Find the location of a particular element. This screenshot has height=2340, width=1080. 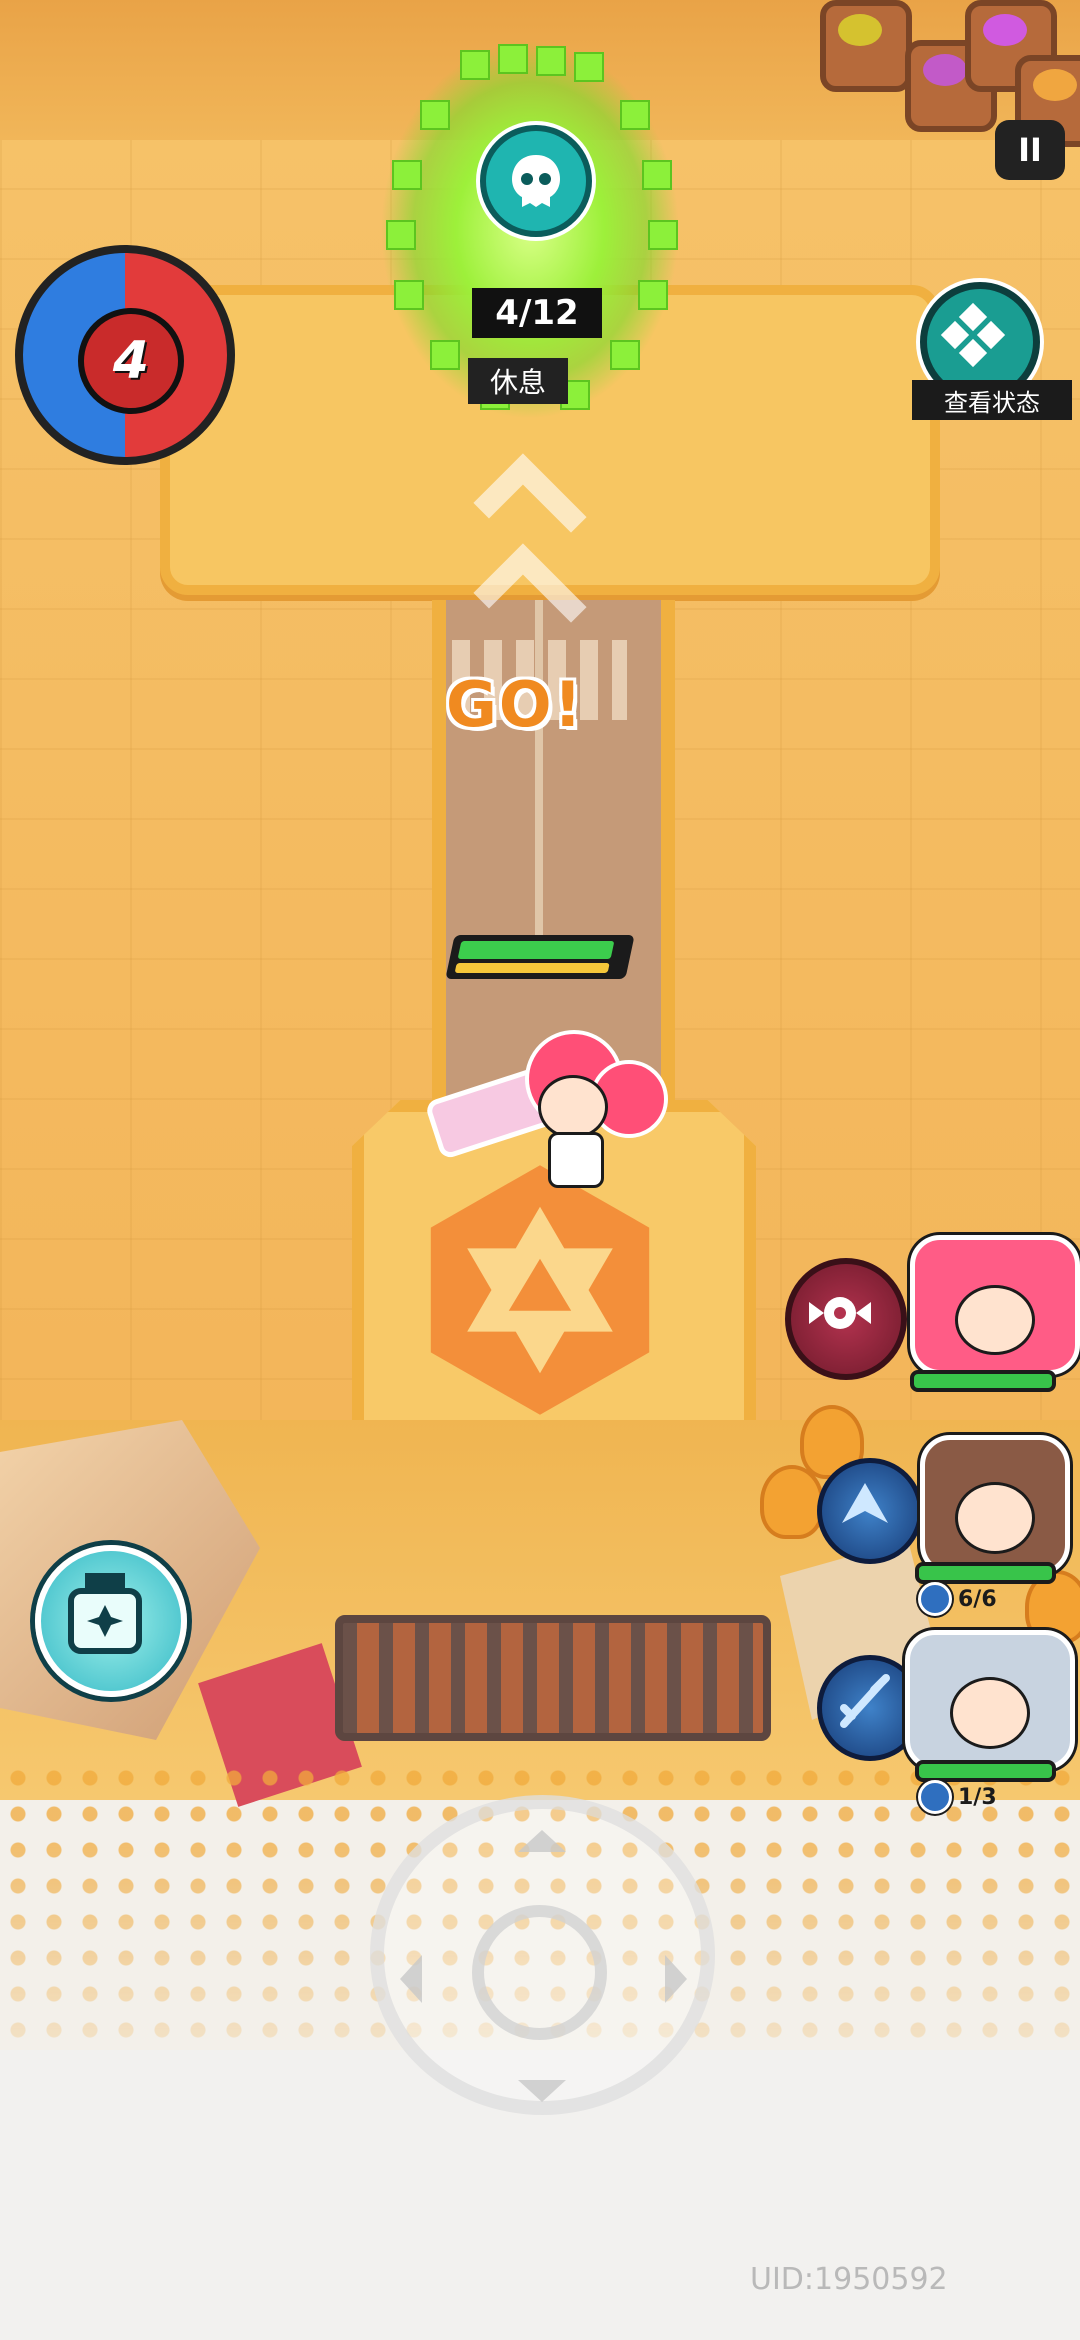

pause-button: II is located at coordinates (1030, 150).